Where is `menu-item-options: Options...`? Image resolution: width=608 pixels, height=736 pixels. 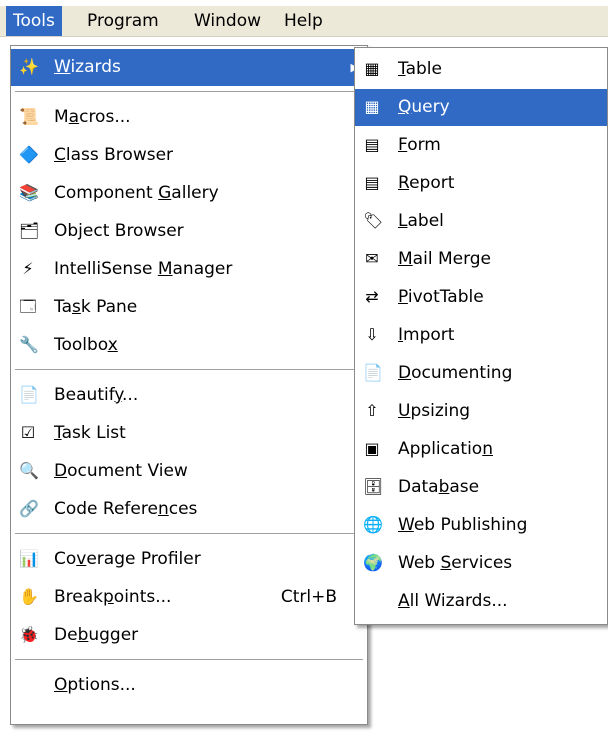 menu-item-options: Options... is located at coordinates (189, 685).